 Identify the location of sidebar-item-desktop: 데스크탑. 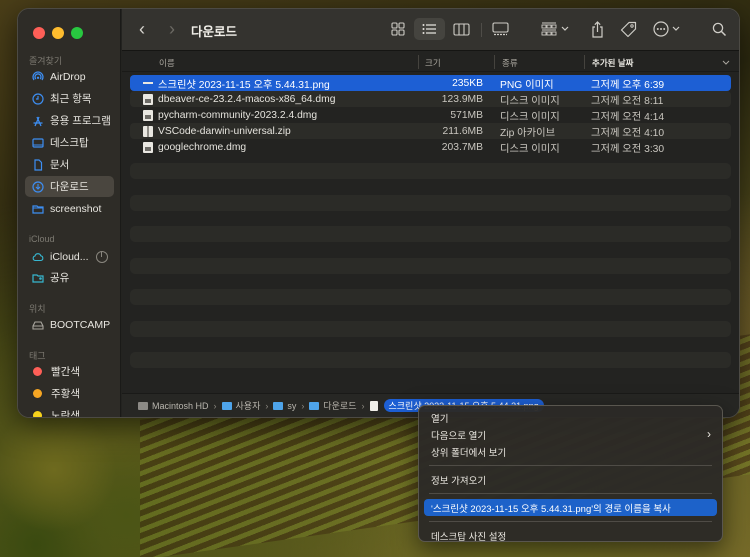
(69, 142).